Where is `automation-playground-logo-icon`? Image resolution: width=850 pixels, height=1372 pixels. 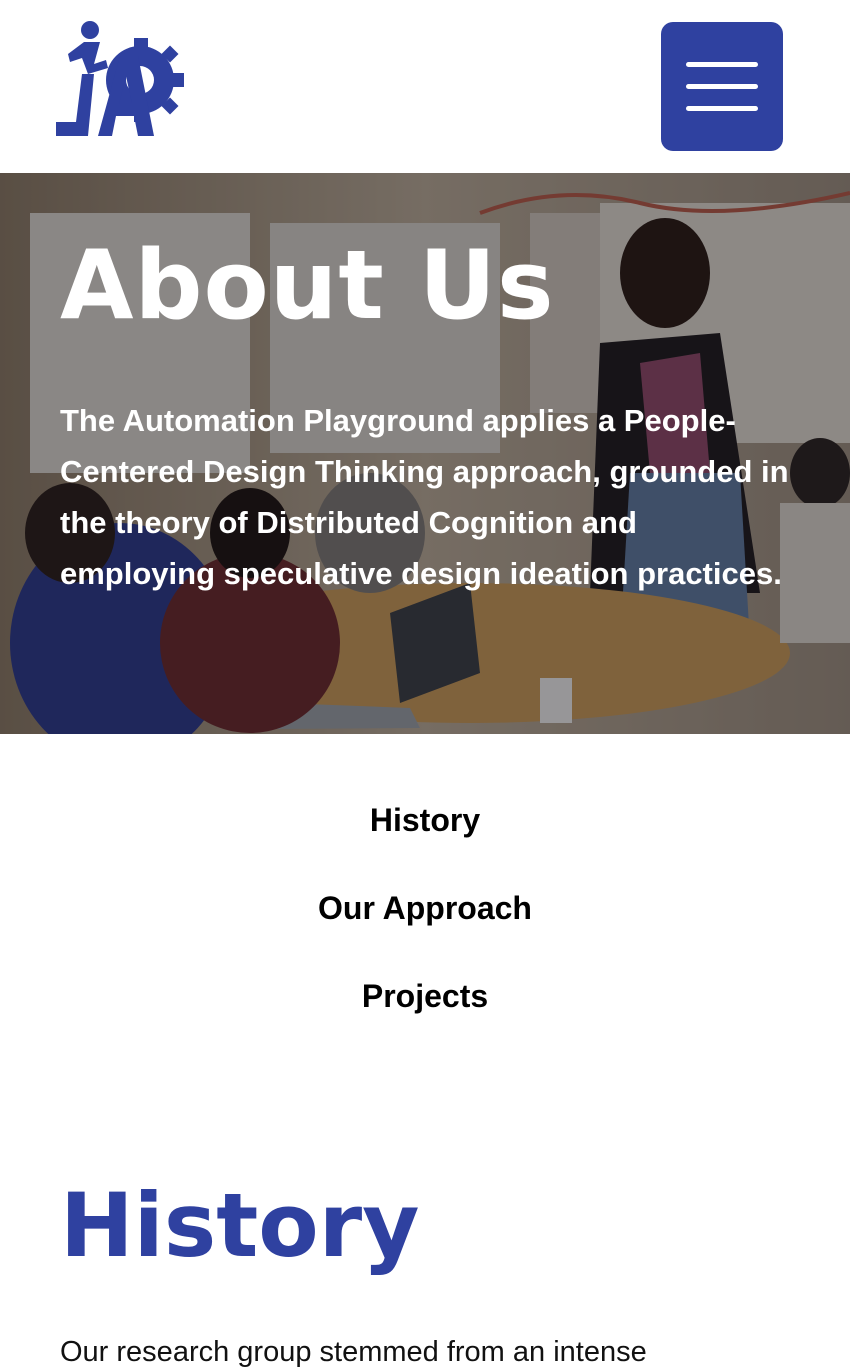 automation-playground-logo-icon is located at coordinates (120, 78).